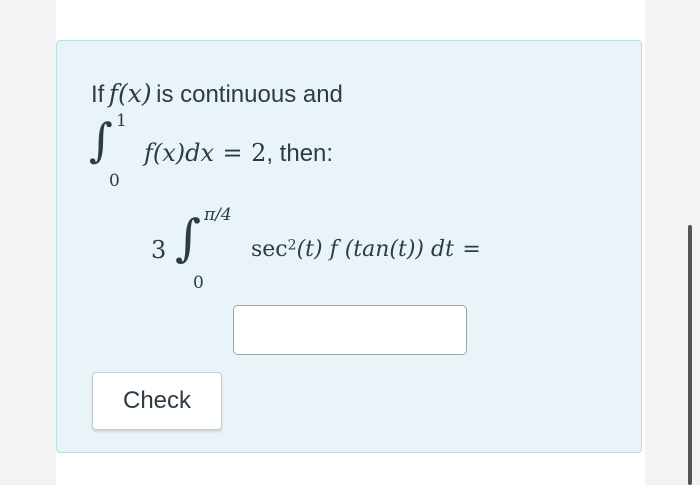 The height and width of the screenshot is (485, 700). What do you see at coordinates (232, 153) in the screenshot?
I see `integral1-equals: =` at bounding box center [232, 153].